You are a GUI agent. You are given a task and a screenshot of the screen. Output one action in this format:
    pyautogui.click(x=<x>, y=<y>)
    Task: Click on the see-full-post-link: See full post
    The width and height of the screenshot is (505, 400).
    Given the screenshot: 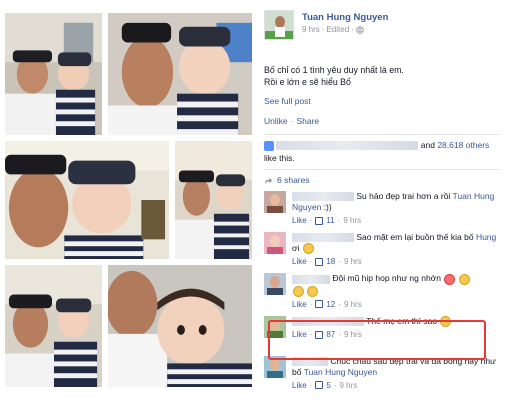 What is the action you would take?
    pyautogui.click(x=287, y=101)
    